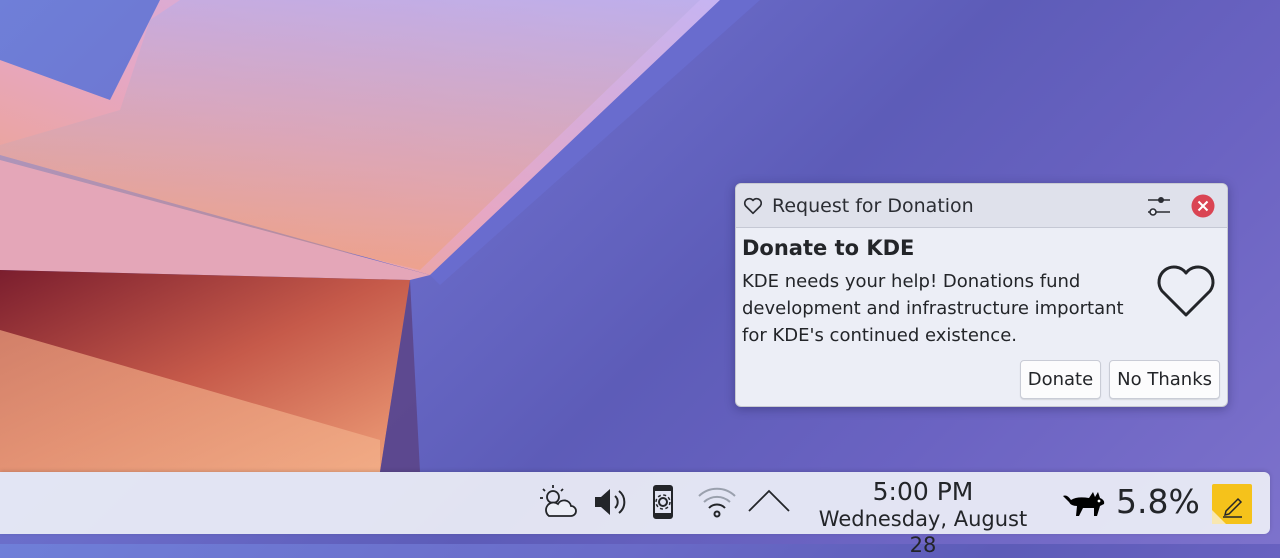 Image resolution: width=1280 pixels, height=558 pixels. What do you see at coordinates (923, 532) in the screenshot?
I see `clock-date: Wednesday, August 28` at bounding box center [923, 532].